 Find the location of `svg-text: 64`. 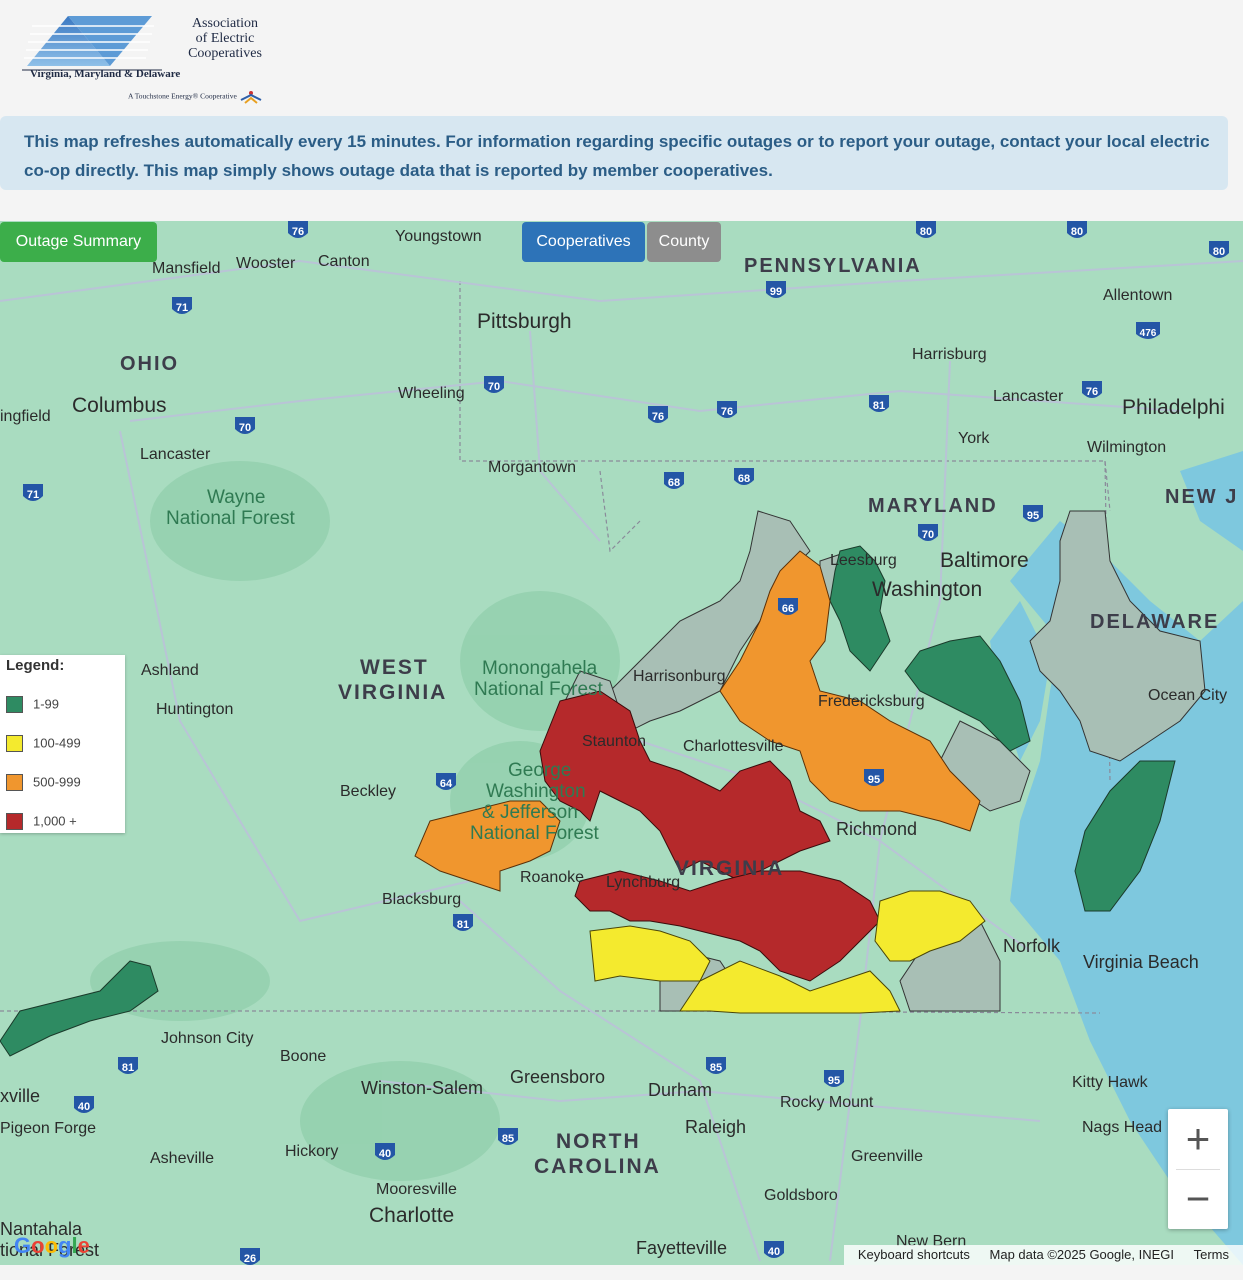

svg-text: 64 is located at coordinates (446, 784).